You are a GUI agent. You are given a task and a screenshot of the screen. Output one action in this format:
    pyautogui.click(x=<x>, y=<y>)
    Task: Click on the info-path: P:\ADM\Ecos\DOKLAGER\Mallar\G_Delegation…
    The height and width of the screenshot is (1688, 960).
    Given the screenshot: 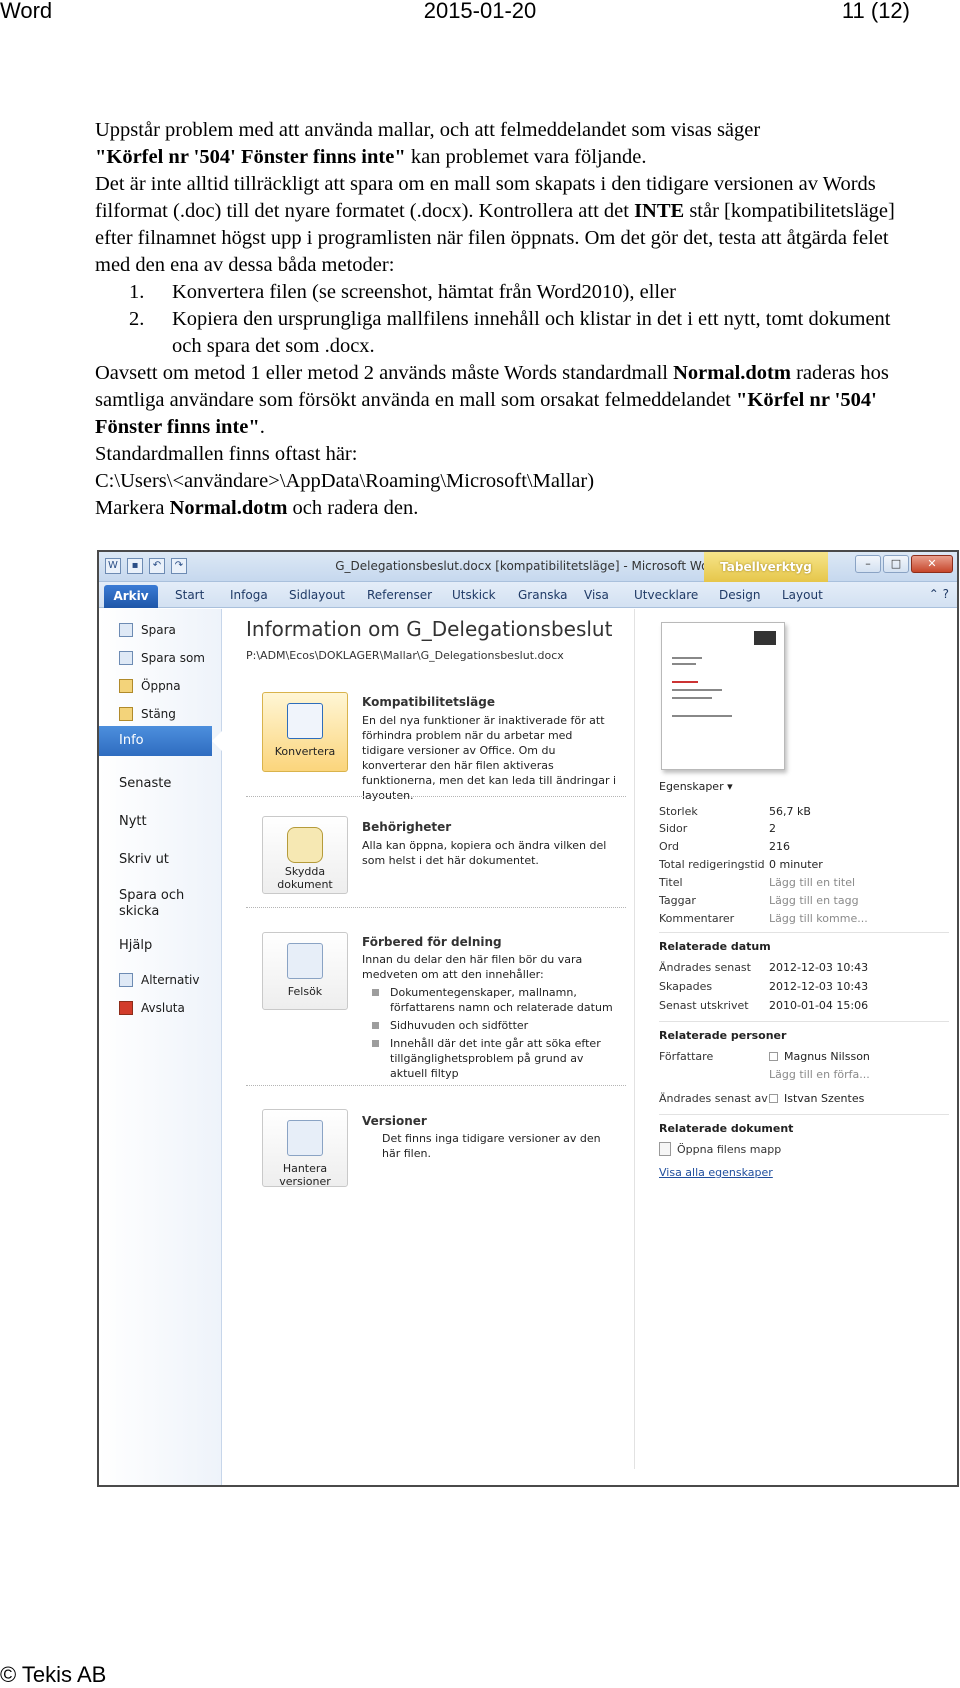 What is the action you would take?
    pyautogui.click(x=405, y=655)
    